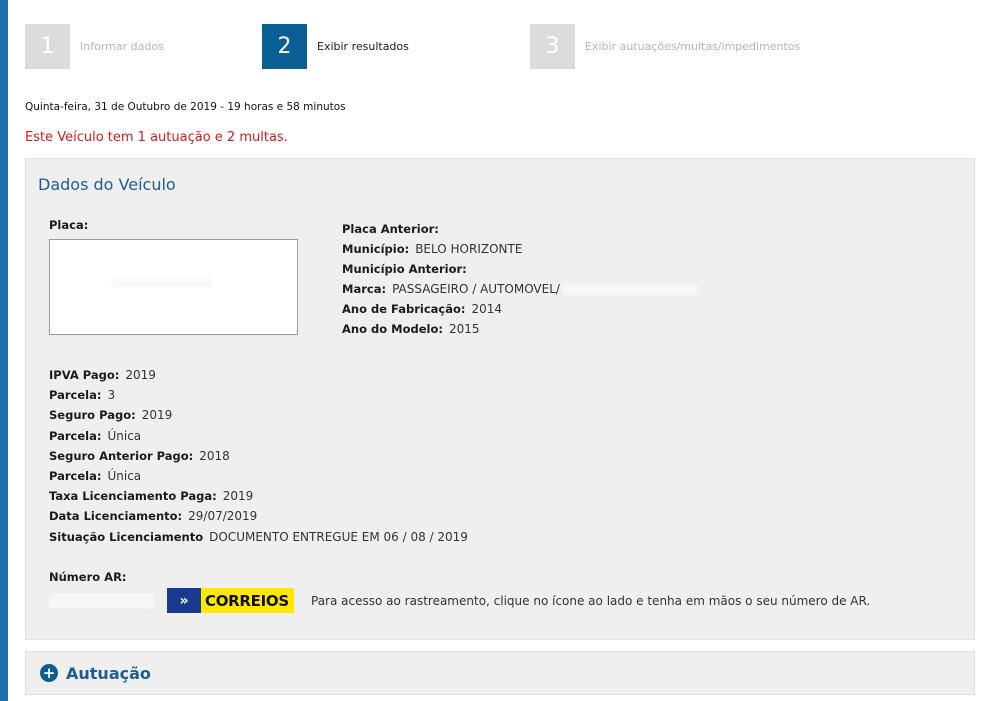 The width and height of the screenshot is (984, 701). I want to click on correios-logo-icon: », so click(184, 600).